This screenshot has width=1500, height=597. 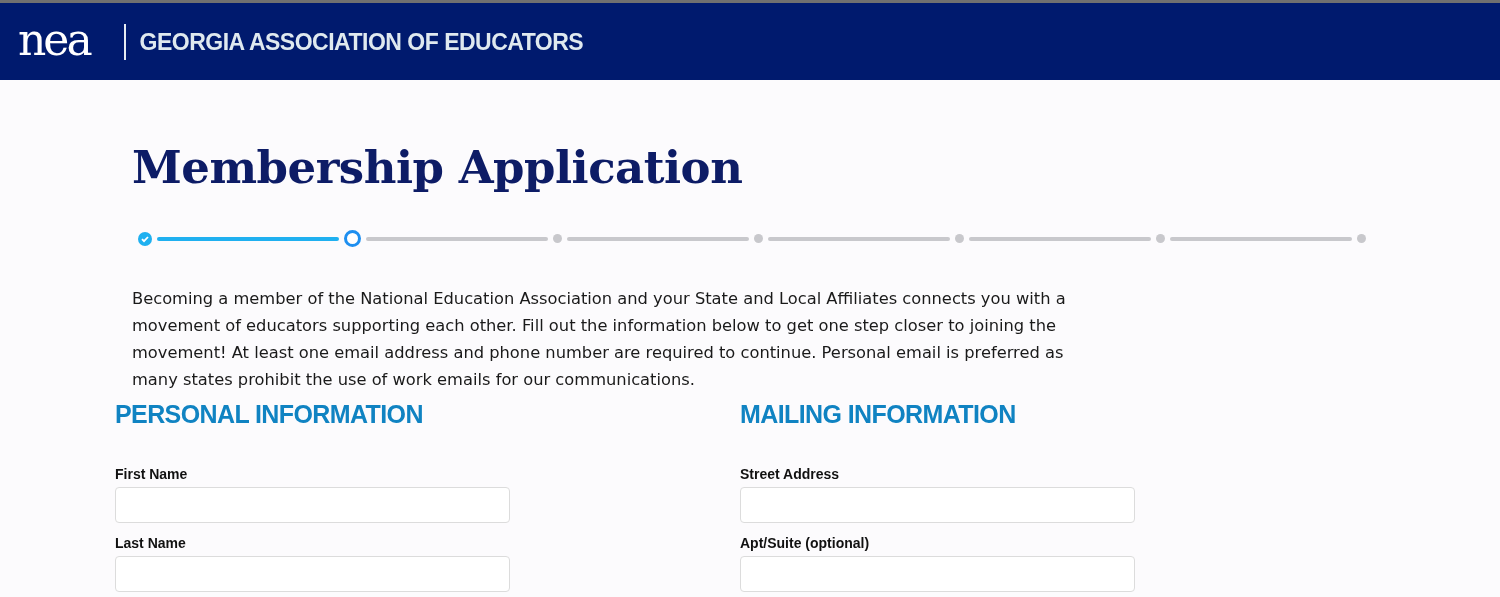 I want to click on section-heading: PERSONAL INFORMATION, so click(x=269, y=414).